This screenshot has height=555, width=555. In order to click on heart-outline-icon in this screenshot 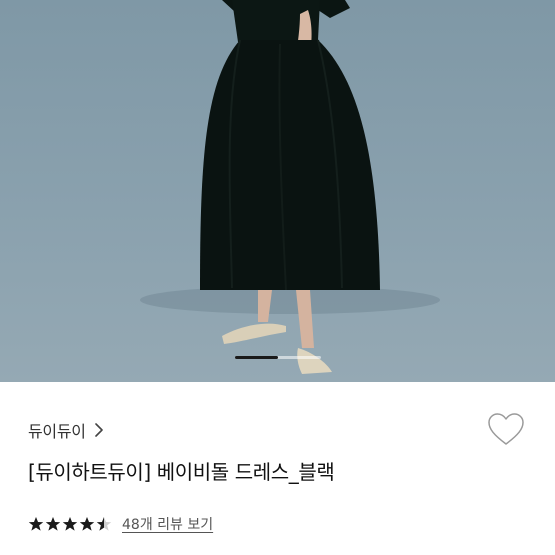, I will do `click(506, 429)`.